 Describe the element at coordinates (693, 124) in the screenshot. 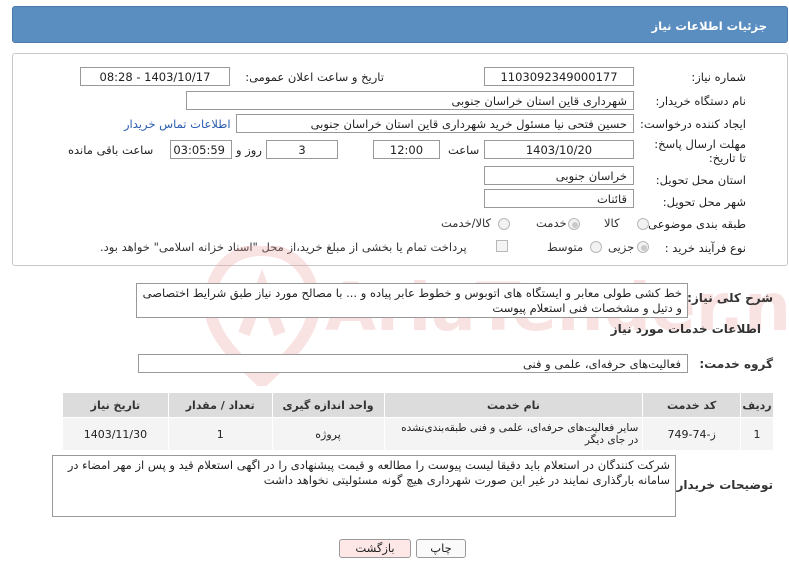

I see `requester-label: ایجاد کننده درخواست:` at that location.